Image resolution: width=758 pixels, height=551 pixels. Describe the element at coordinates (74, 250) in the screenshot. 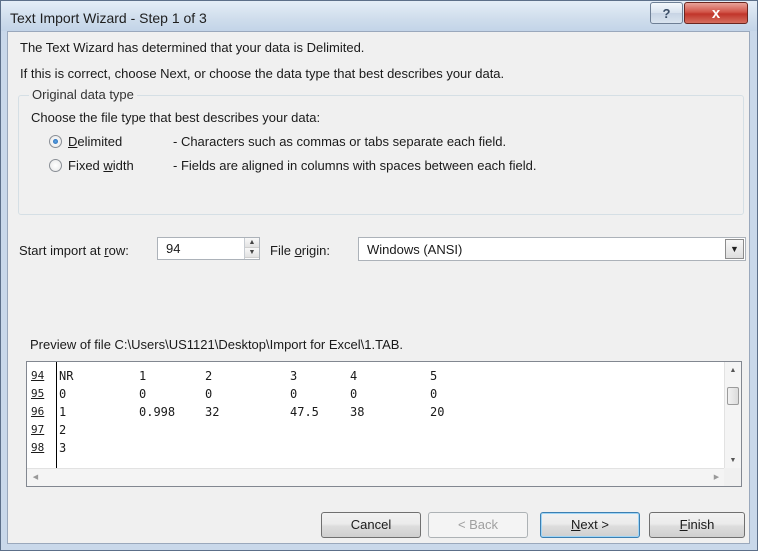

I see `start-row-label: Start import at row:` at that location.